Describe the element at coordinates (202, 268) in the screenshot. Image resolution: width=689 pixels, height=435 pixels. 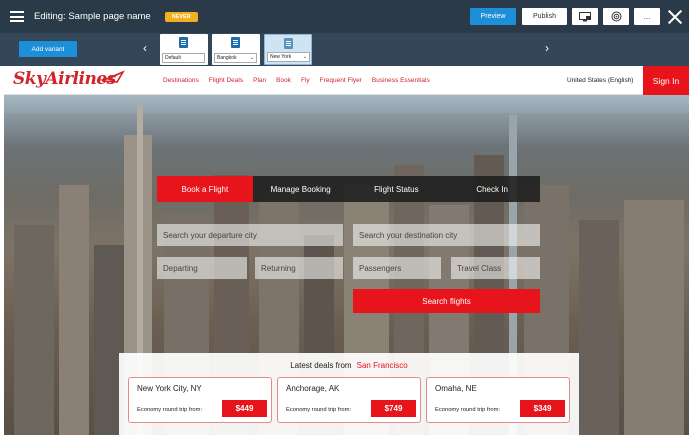
I see `departing-date-input: Departing` at that location.